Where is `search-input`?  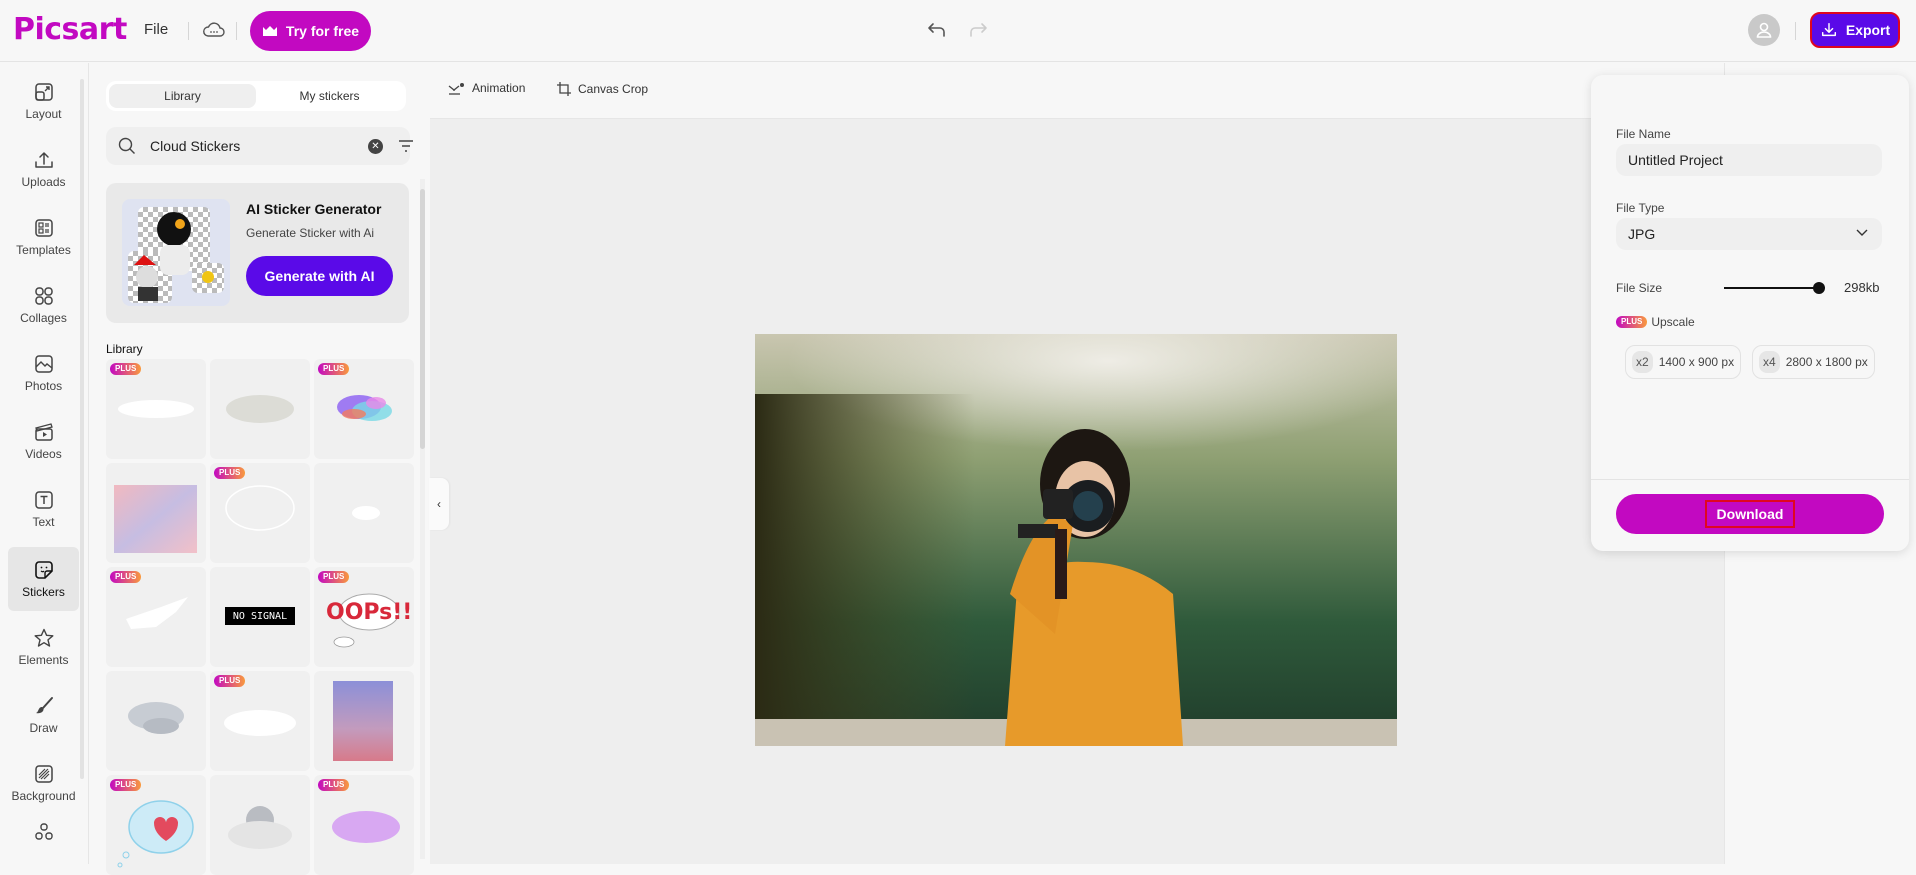 search-input is located at coordinates (245, 146).